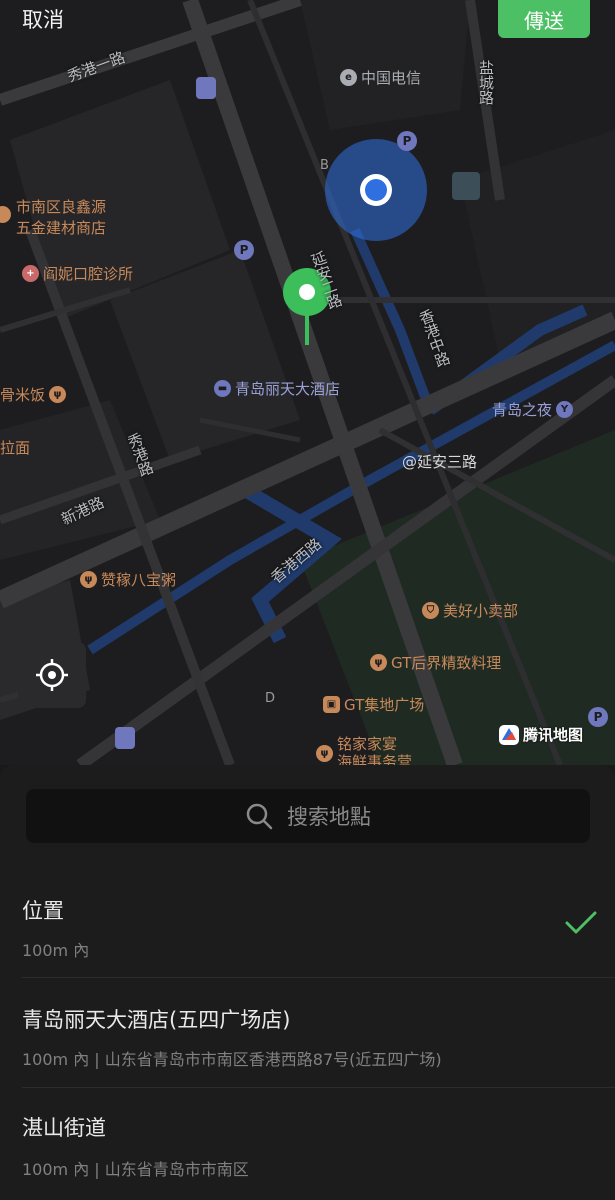 The width and height of the screenshot is (615, 1200). I want to click on poi-dental: + 阎妮口腔诊所, so click(77, 273).